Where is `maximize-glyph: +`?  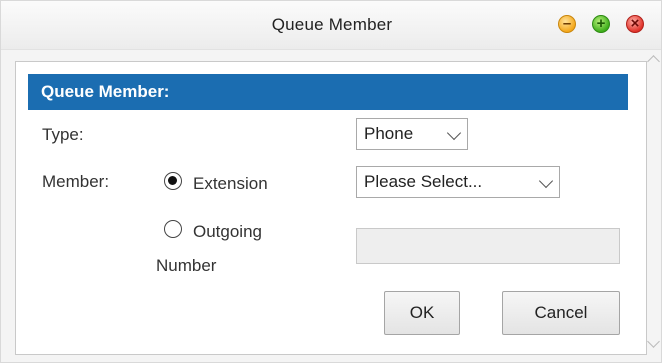
maximize-glyph: + is located at coordinates (601, 23).